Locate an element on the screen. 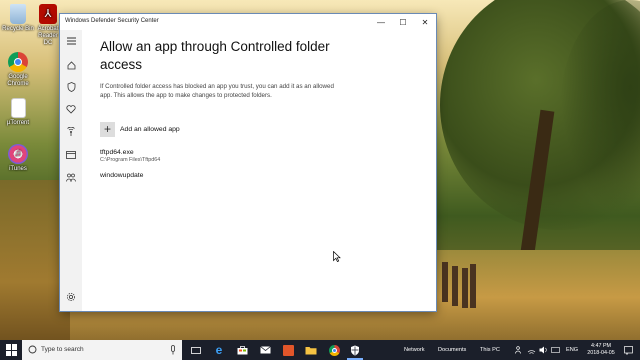 The height and width of the screenshot is (360, 640). keyboard-icon is located at coordinates (555, 350).